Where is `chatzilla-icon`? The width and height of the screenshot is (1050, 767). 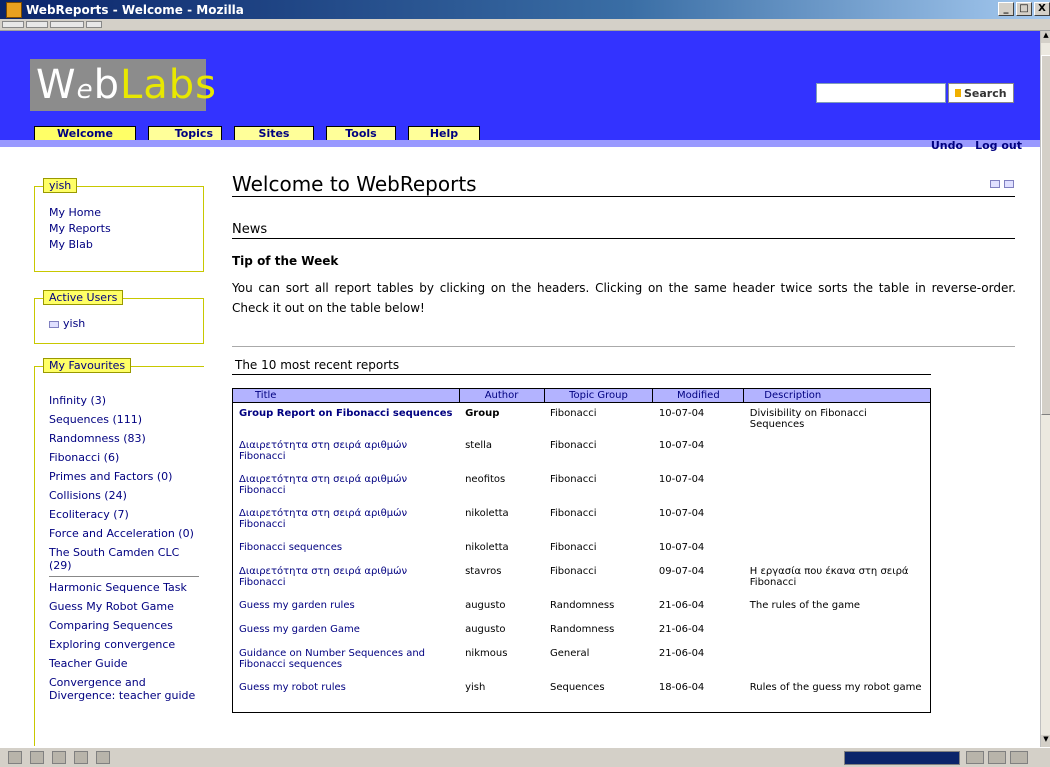 chatzilla-icon is located at coordinates (103, 757).